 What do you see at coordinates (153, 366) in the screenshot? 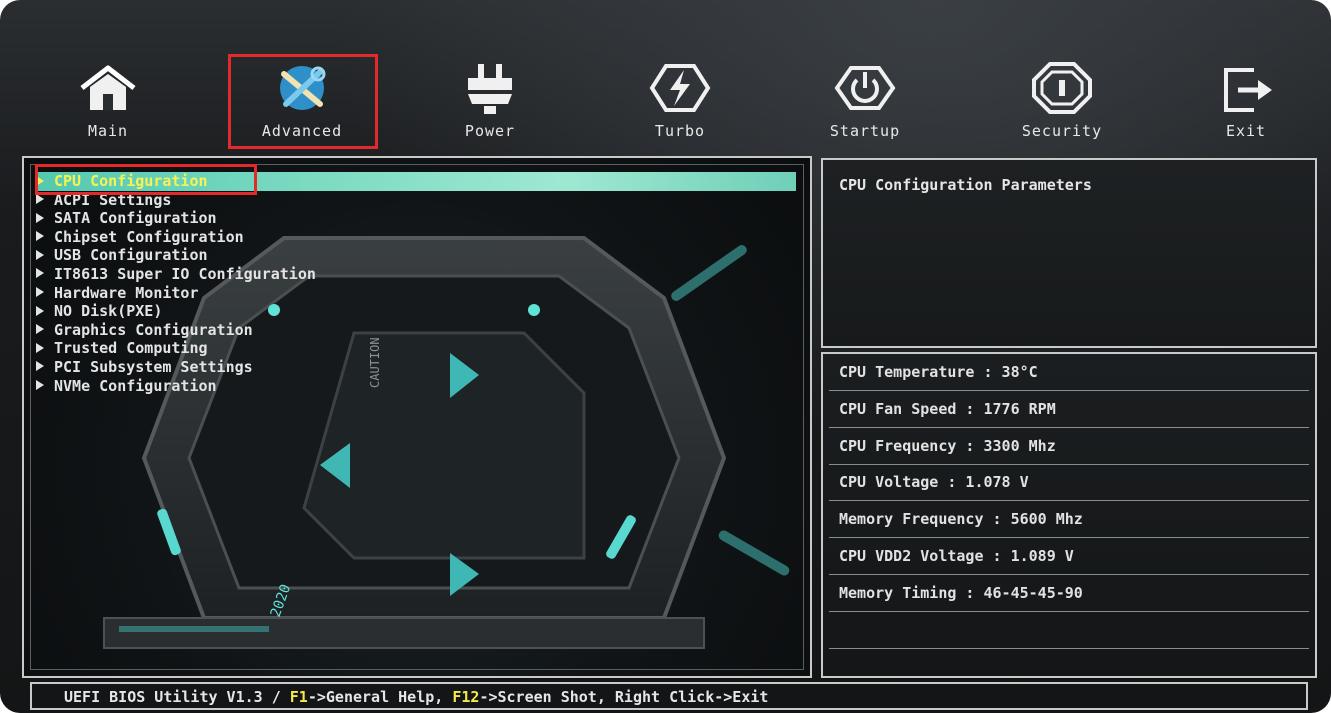
I see `menu-item-label: PCI Subsystem Settings` at bounding box center [153, 366].